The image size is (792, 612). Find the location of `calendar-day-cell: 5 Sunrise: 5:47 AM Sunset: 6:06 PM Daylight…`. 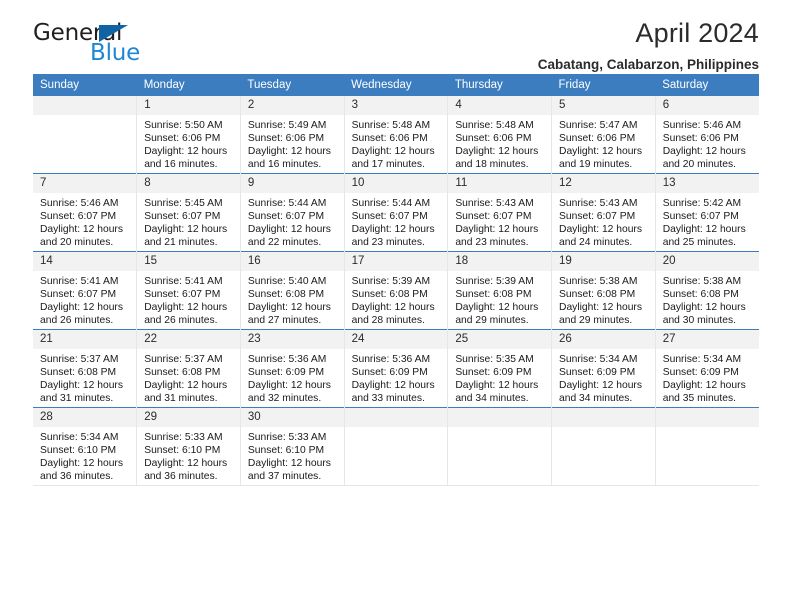

calendar-day-cell: 5 Sunrise: 5:47 AM Sunset: 6:06 PM Daylight… is located at coordinates (603, 135).